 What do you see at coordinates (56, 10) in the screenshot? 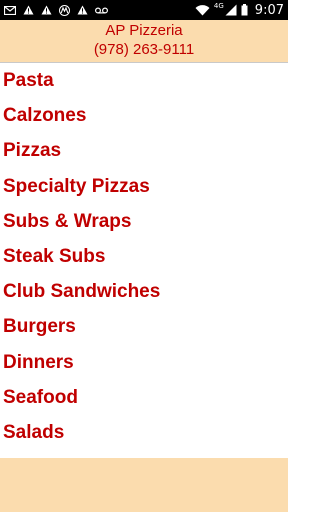
I see `notification-icons` at bounding box center [56, 10].